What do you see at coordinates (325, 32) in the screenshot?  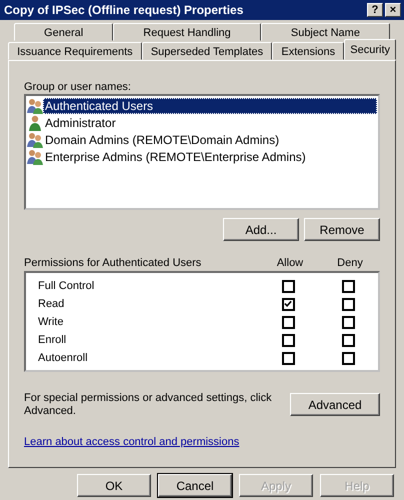 I see `tab: Subject Name` at bounding box center [325, 32].